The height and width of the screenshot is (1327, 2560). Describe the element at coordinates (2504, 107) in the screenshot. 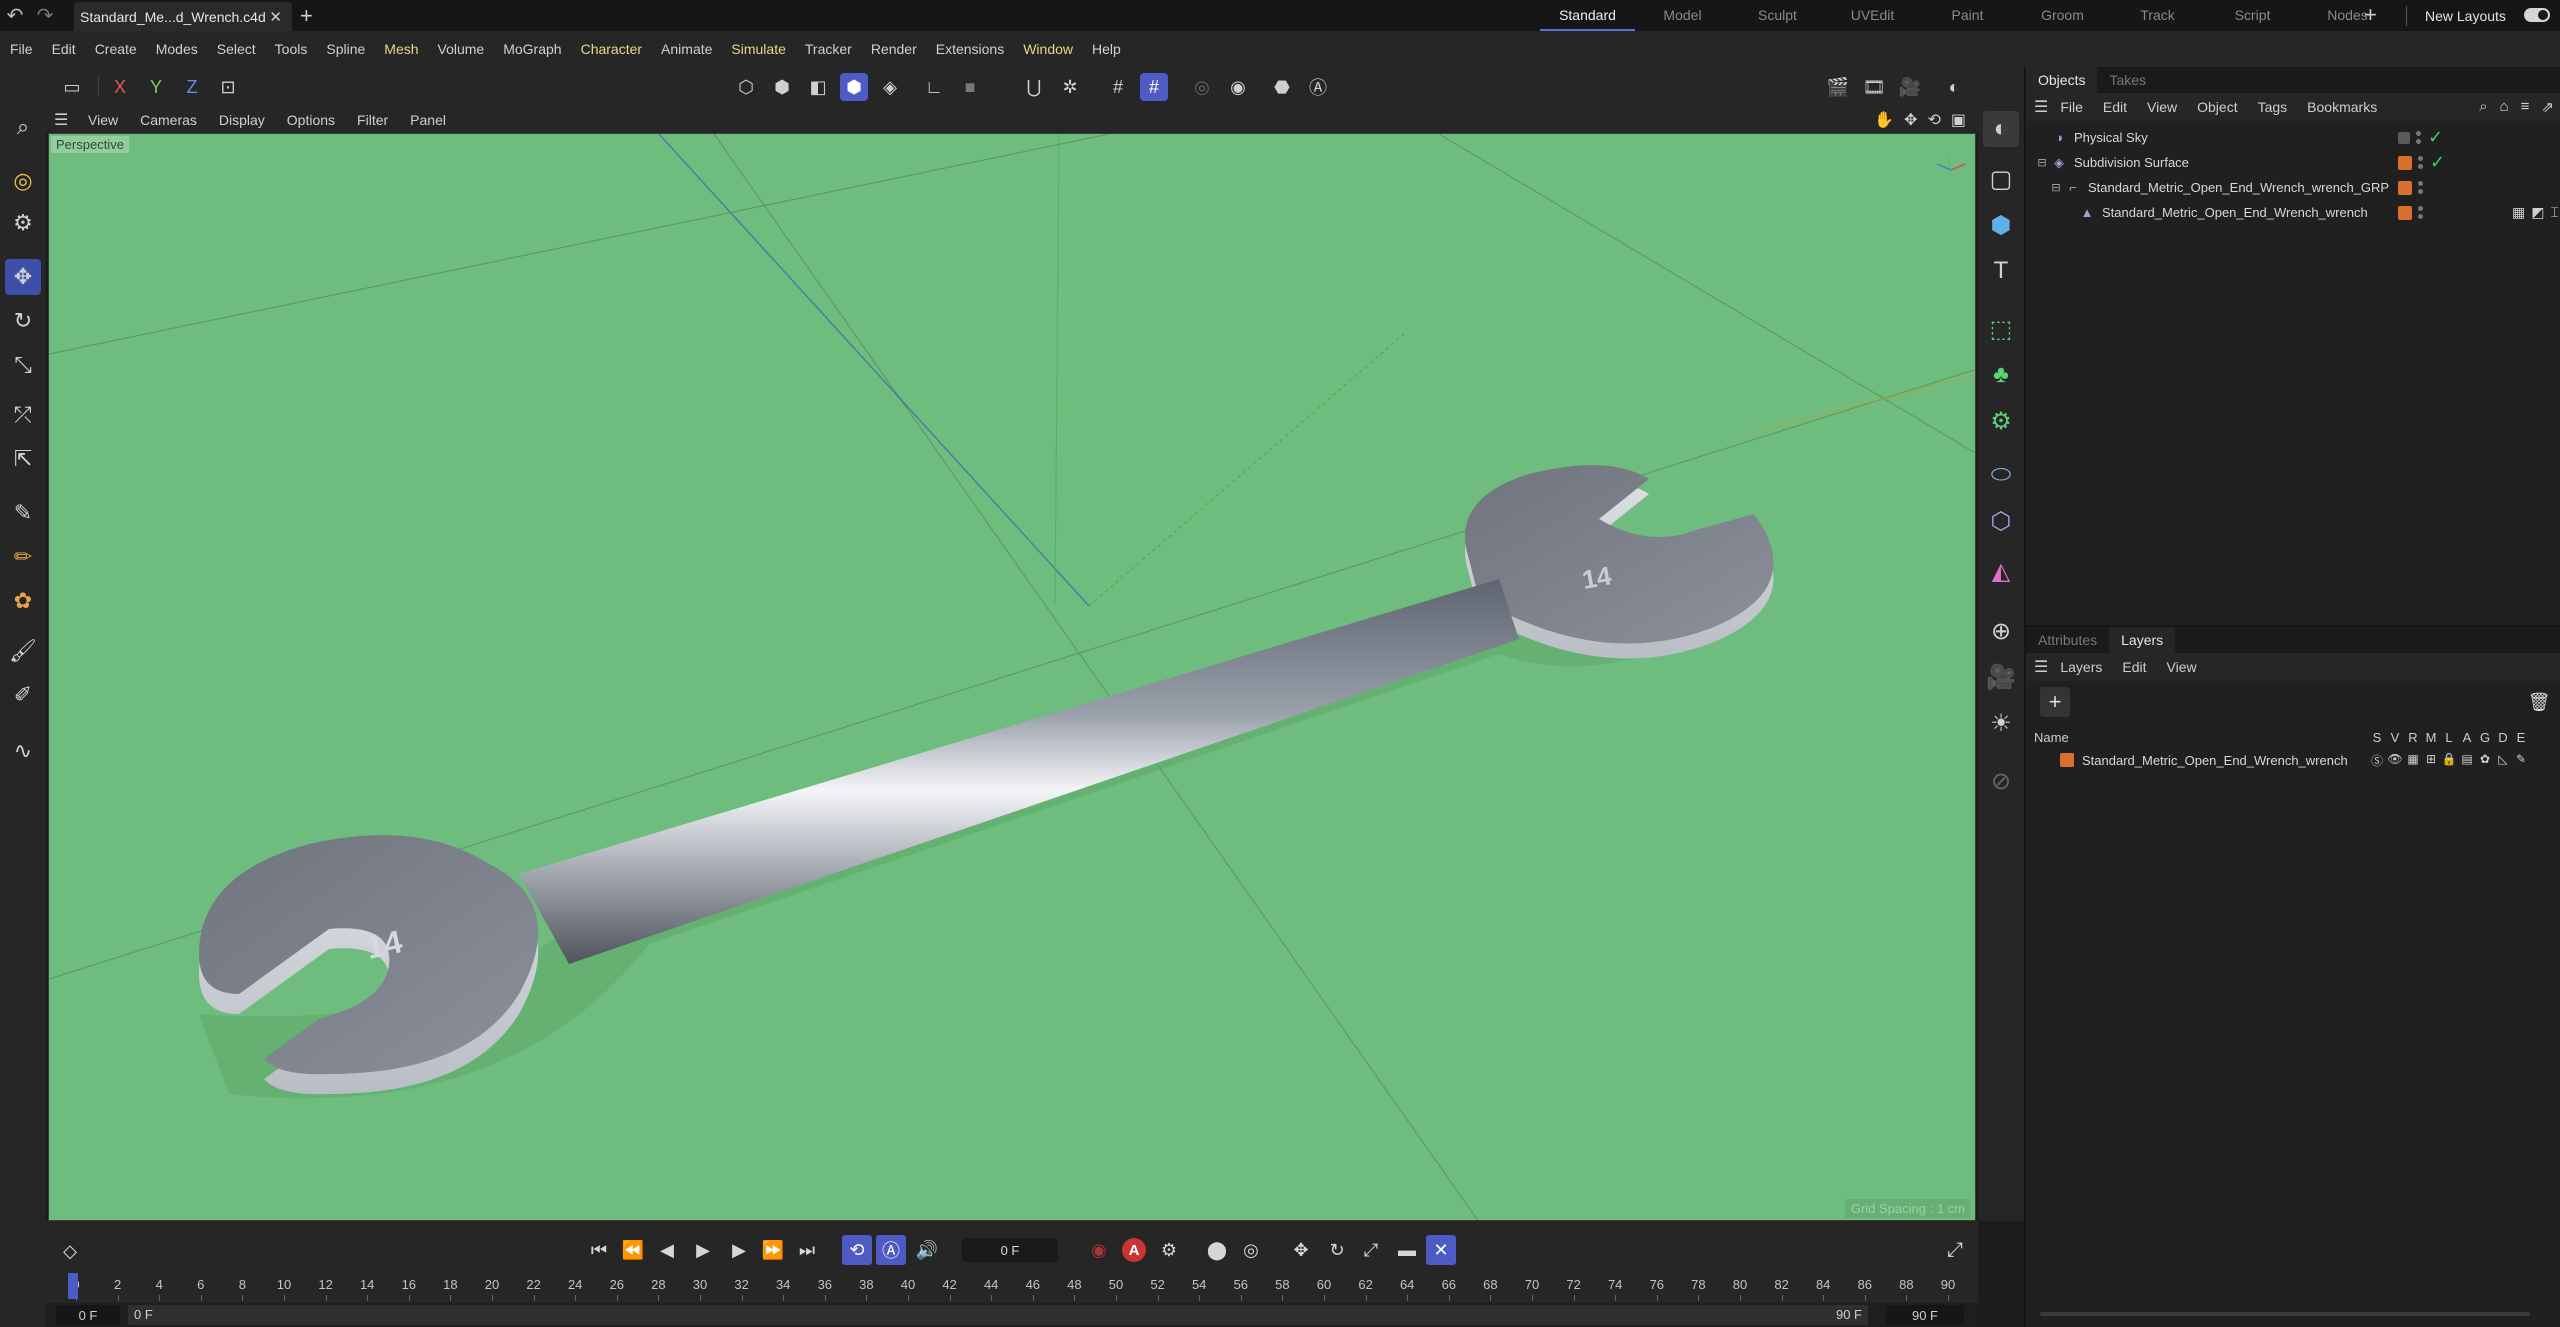

I see `home-icon: ⌂` at that location.